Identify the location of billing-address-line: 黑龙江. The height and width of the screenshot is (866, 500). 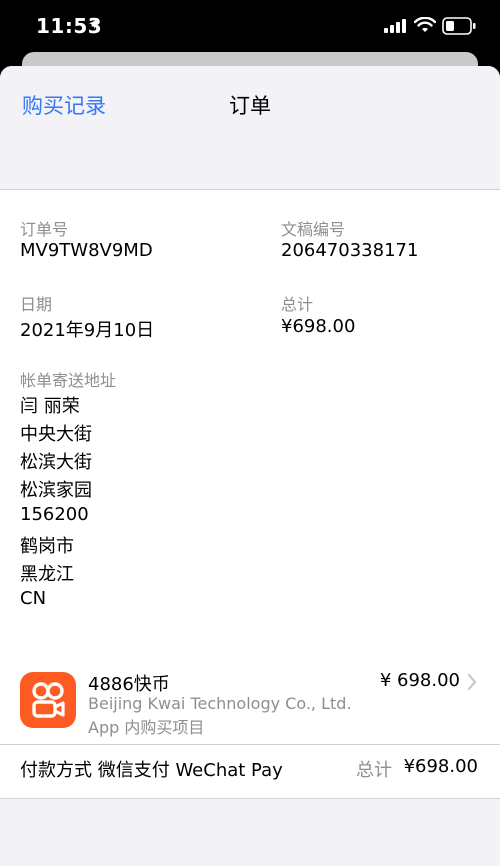
(47, 574).